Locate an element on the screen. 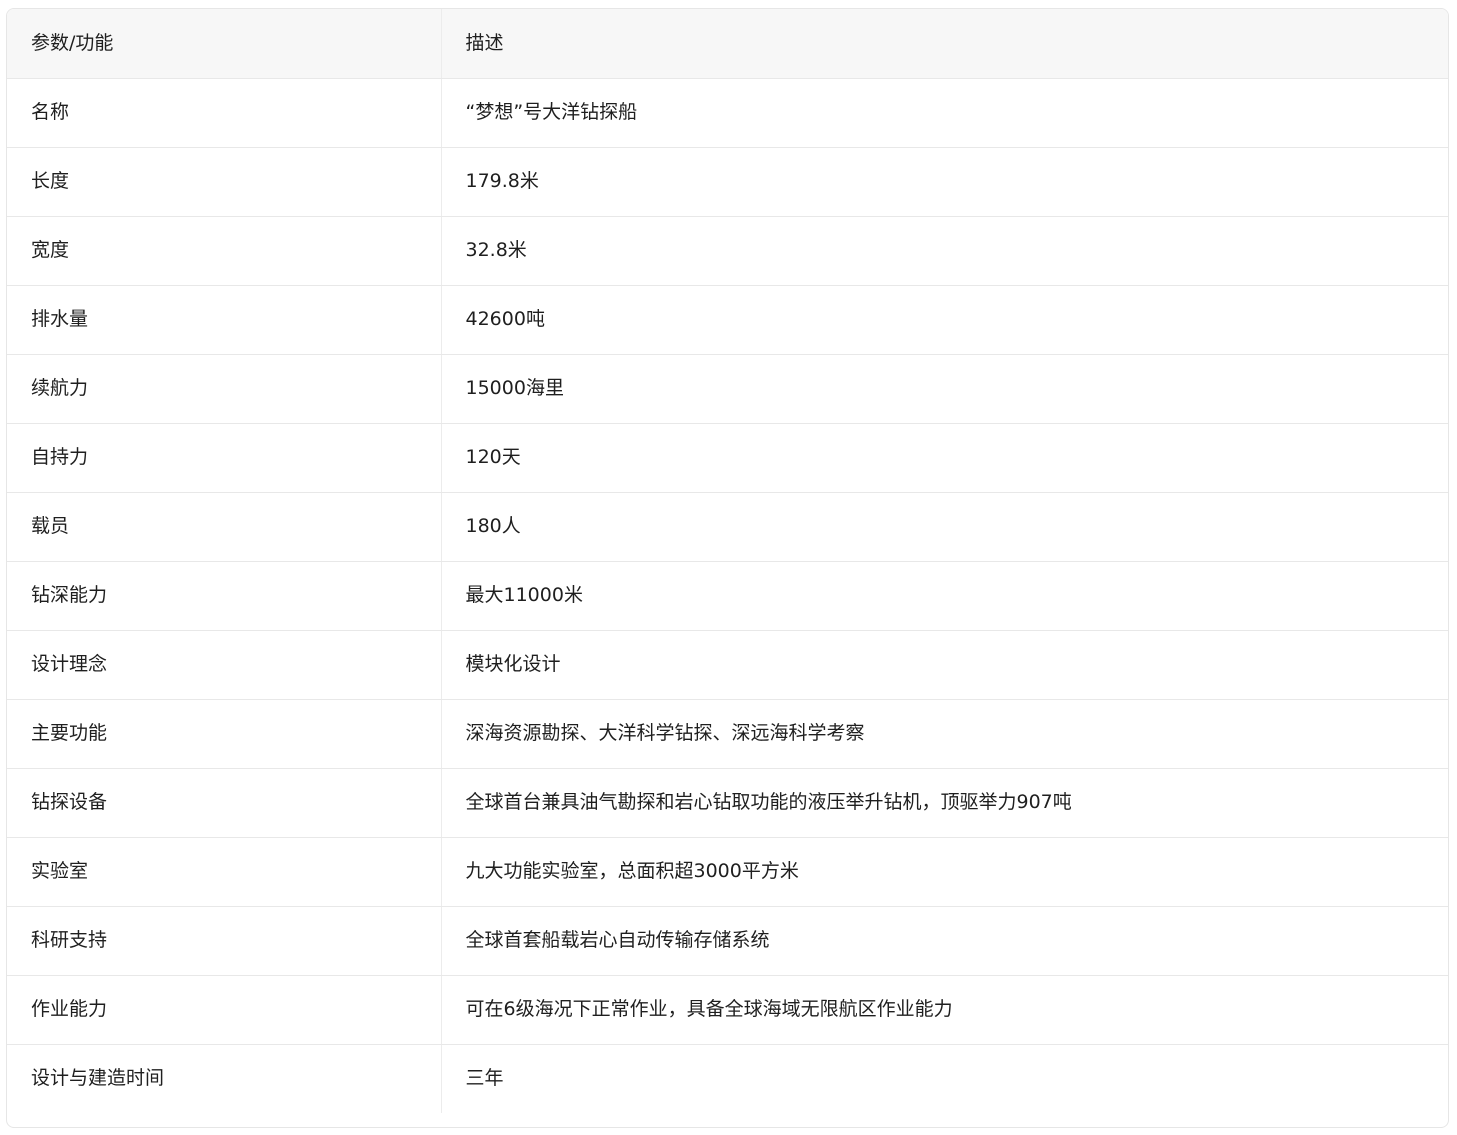 The height and width of the screenshot is (1135, 1457). param-cell: 作业能力 is located at coordinates (224, 1010).